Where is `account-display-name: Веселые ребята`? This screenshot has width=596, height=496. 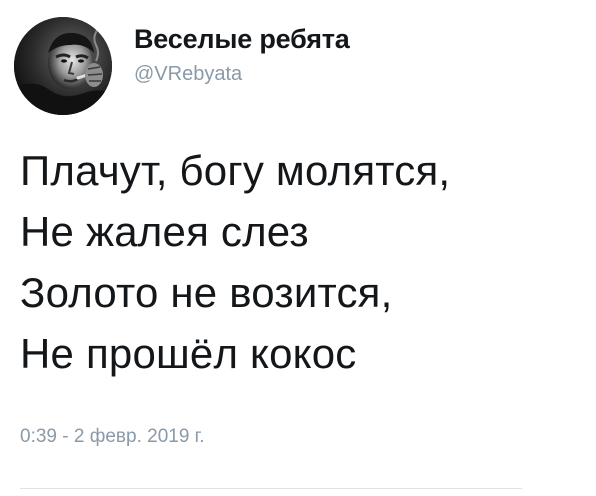
account-display-name: Веселые ребята is located at coordinates (242, 39).